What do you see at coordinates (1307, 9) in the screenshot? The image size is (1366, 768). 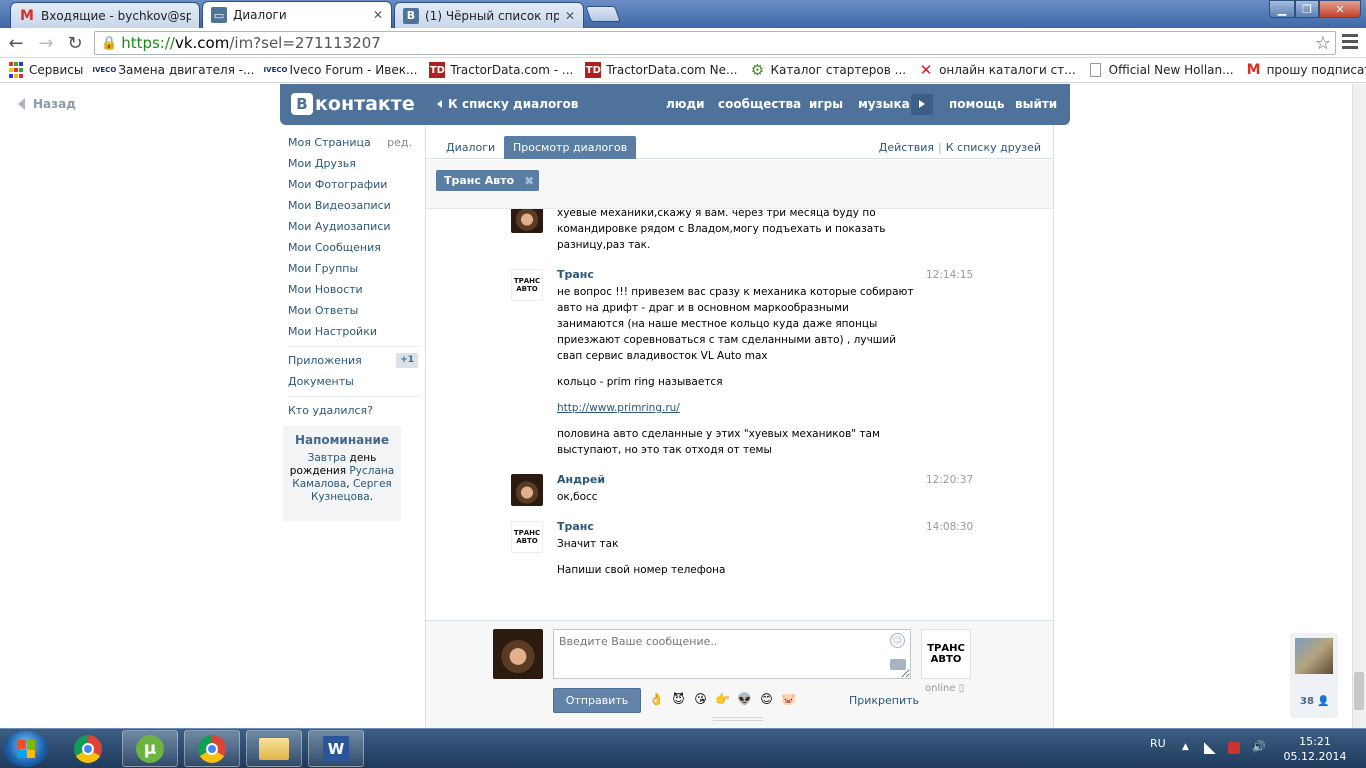 I see `maximize-button: ❐` at bounding box center [1307, 9].